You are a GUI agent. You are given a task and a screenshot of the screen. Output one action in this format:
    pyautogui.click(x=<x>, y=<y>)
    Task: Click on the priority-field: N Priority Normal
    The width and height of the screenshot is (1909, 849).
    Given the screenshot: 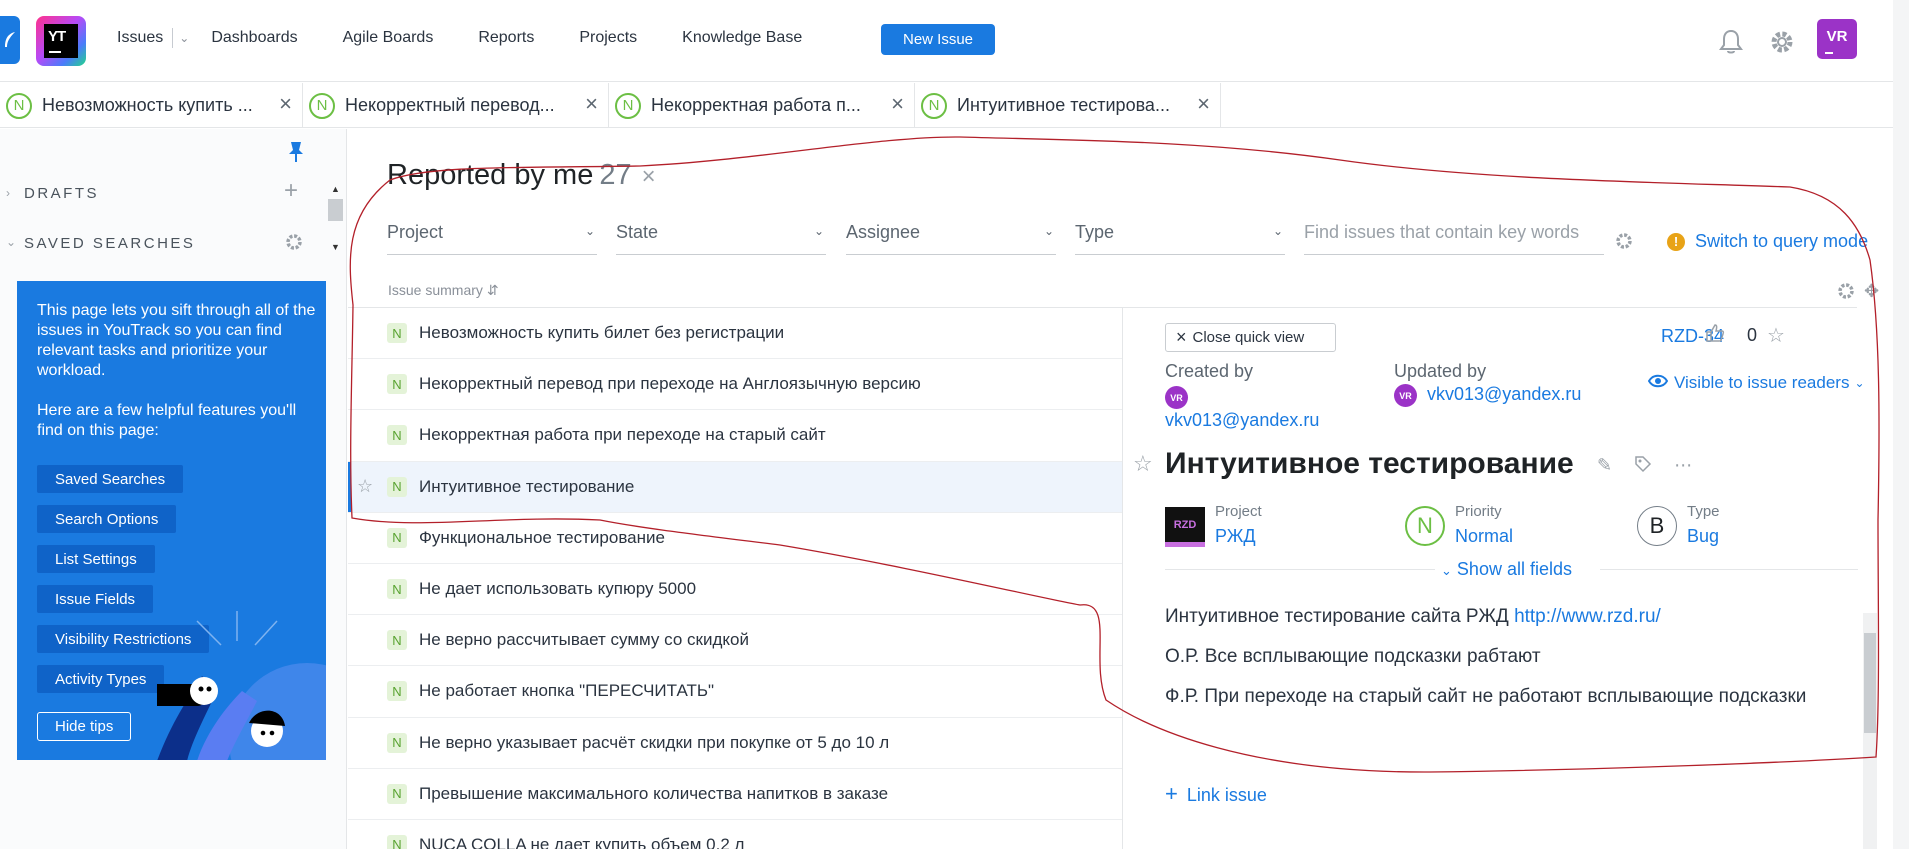 What is the action you would take?
    pyautogui.click(x=1505, y=528)
    